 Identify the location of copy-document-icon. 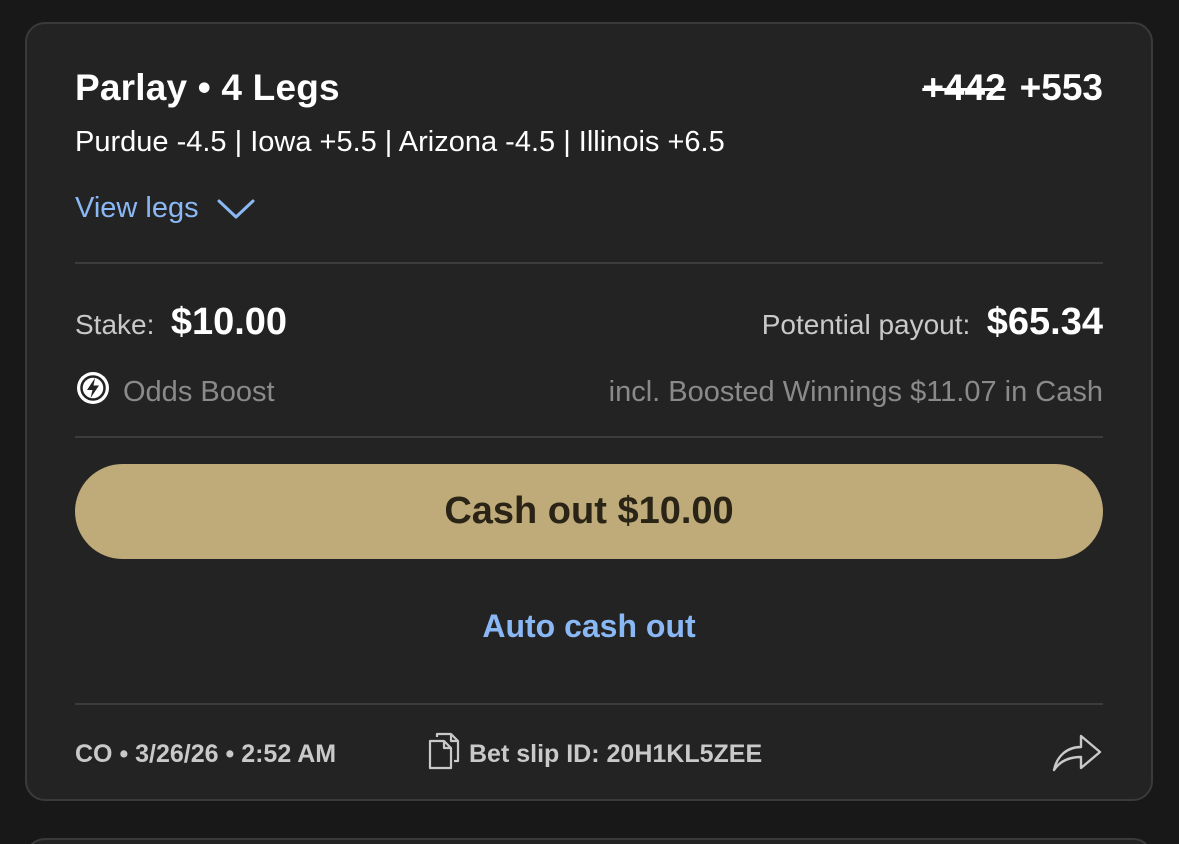
(444, 754).